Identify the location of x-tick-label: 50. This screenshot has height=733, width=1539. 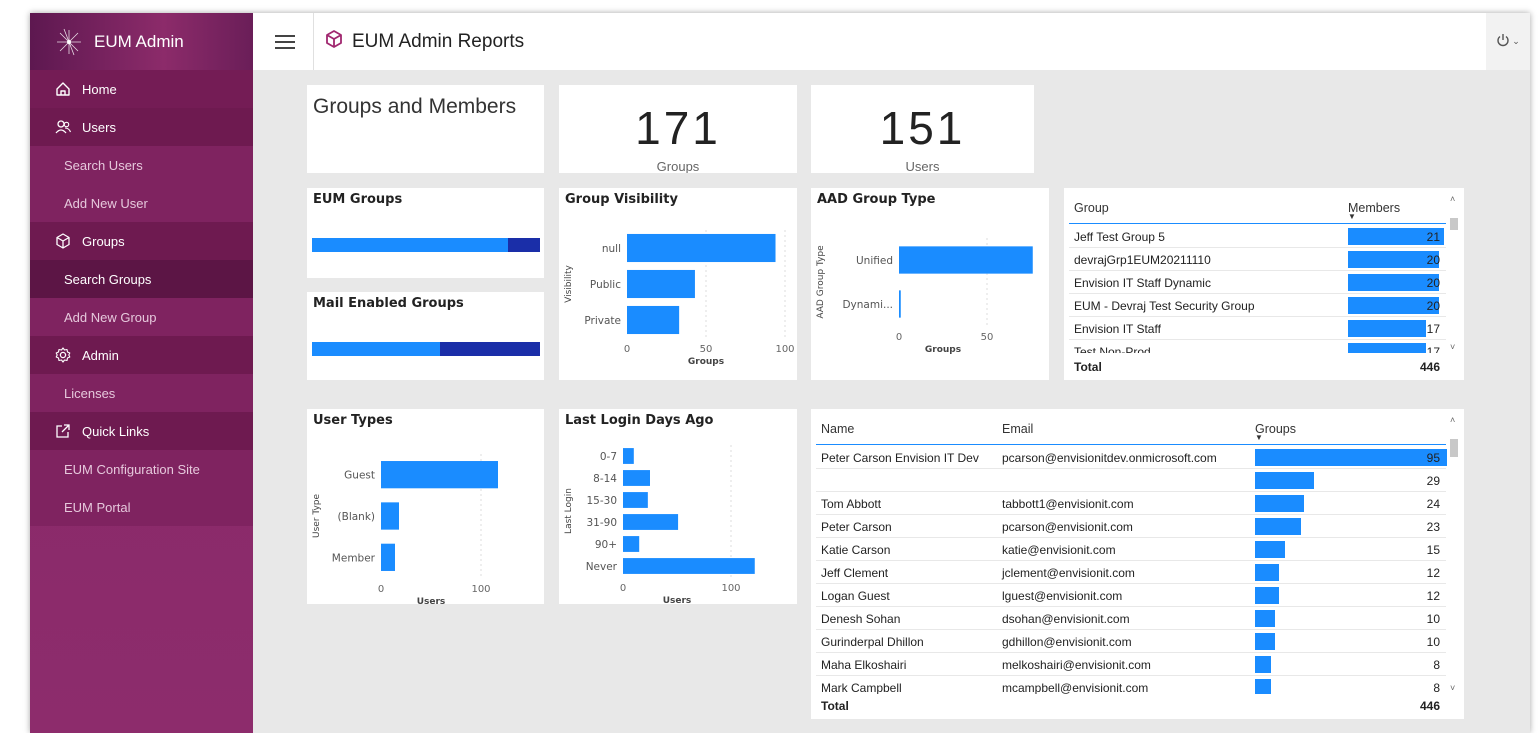
(987, 337).